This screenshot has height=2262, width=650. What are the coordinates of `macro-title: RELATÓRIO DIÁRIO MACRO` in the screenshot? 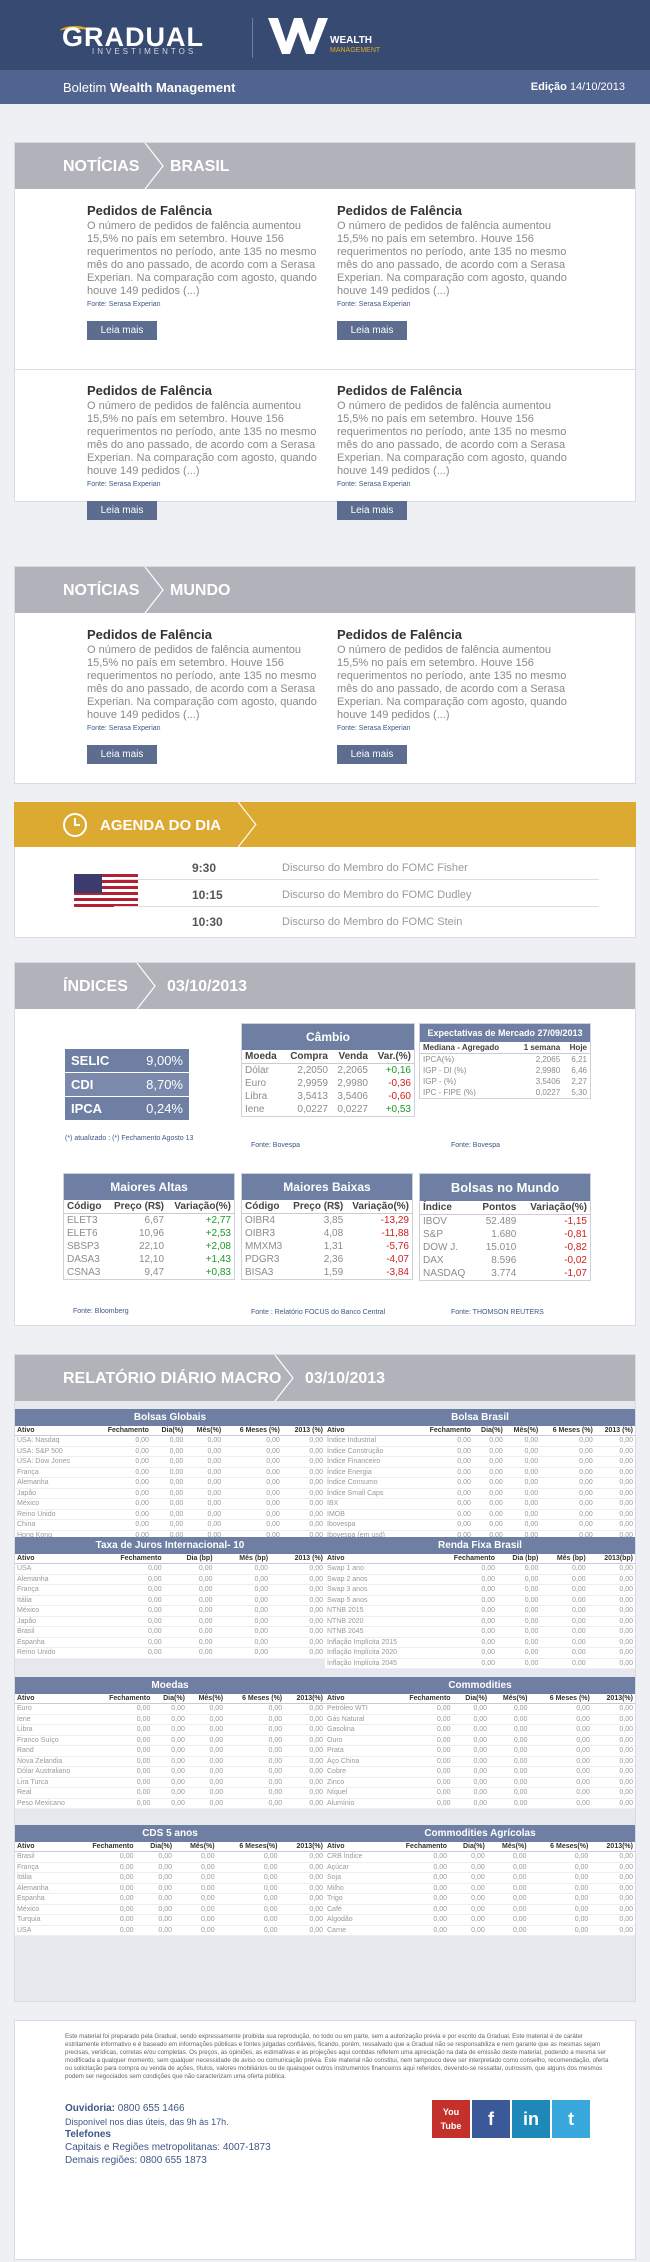 It's located at (172, 1378).